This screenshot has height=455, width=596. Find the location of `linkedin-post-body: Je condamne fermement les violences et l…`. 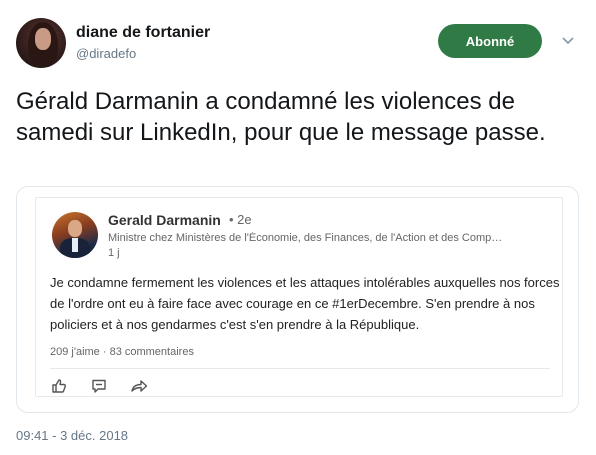

linkedin-post-body: Je condamne fermement les violences et l… is located at coordinates (305, 303).